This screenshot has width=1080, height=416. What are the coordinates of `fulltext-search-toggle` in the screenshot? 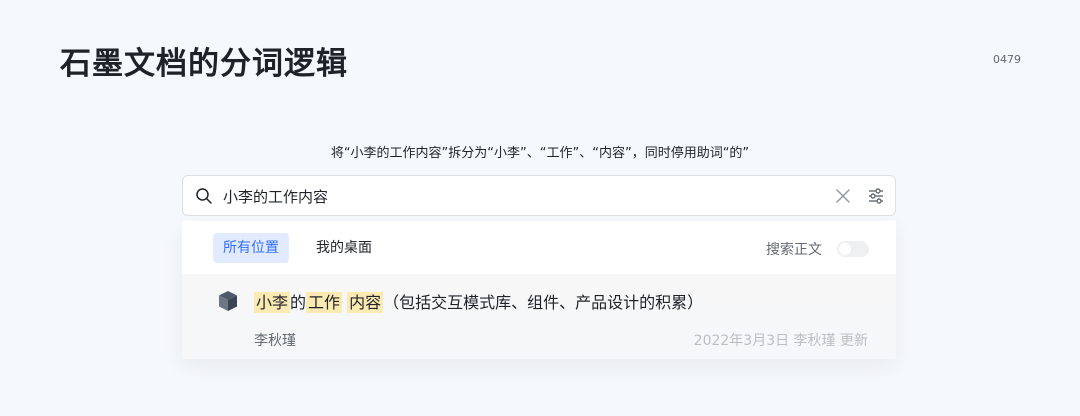 It's located at (853, 249).